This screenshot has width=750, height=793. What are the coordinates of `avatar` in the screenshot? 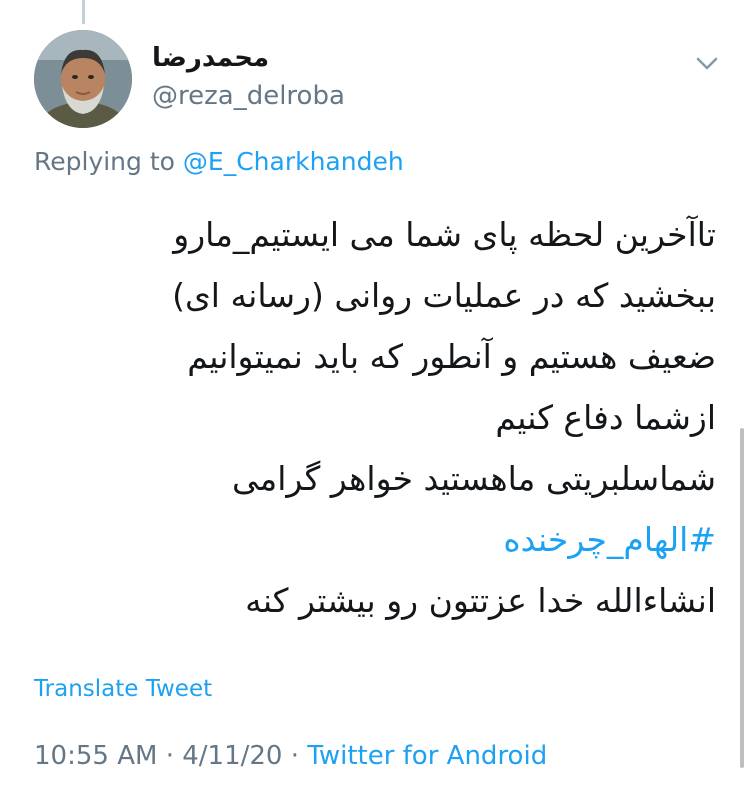 It's located at (83, 79).